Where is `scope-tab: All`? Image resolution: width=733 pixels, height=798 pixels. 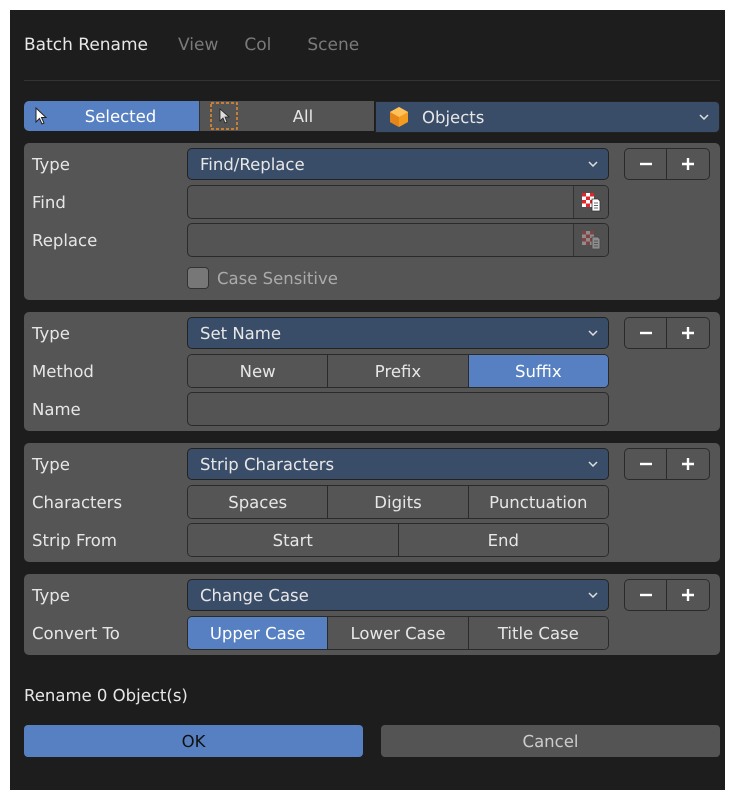
scope-tab: All is located at coordinates (286, 116).